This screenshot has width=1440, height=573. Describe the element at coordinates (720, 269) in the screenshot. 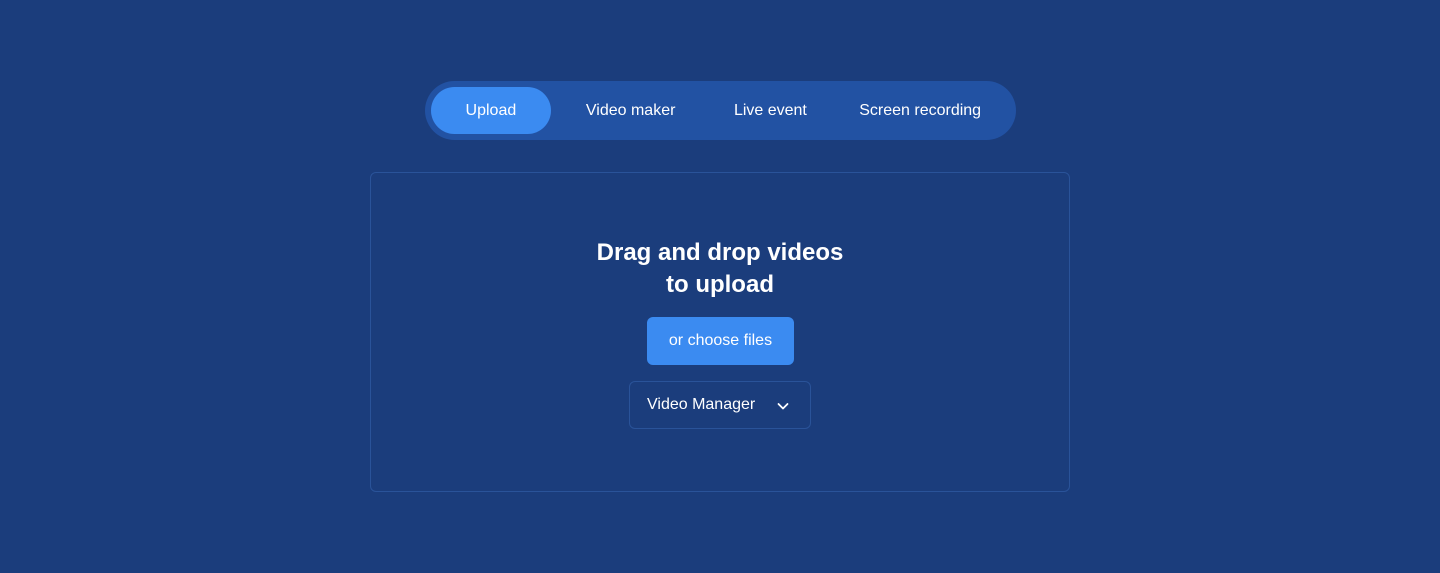

I see `dropzone-heading: Drag and drop videos to upload` at that location.